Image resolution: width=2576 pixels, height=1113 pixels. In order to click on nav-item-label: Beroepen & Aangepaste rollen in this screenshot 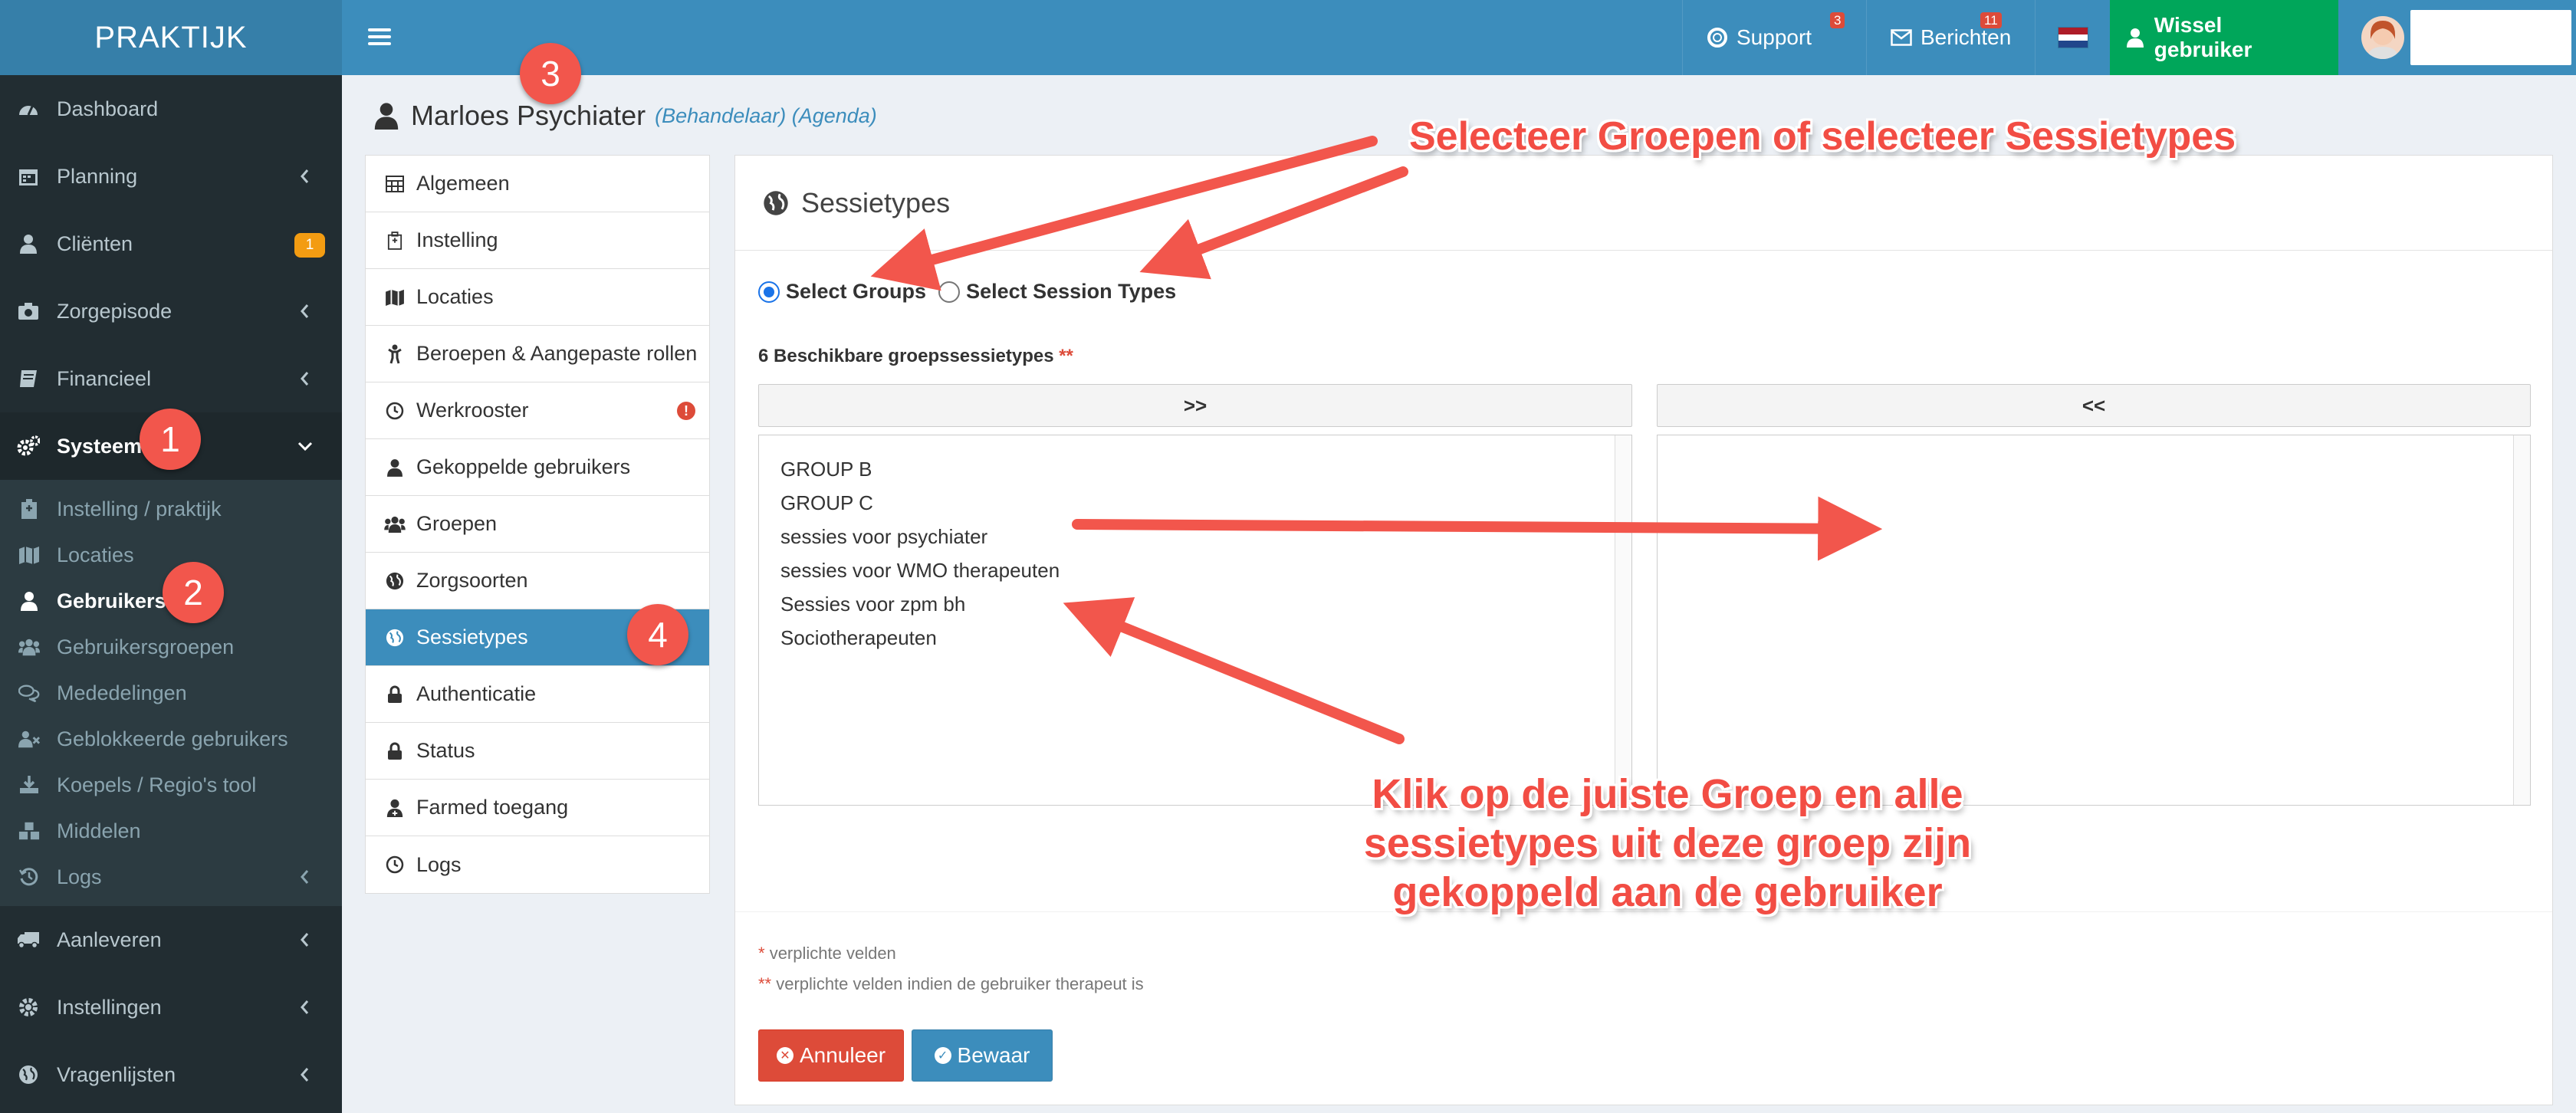, I will do `click(557, 353)`.